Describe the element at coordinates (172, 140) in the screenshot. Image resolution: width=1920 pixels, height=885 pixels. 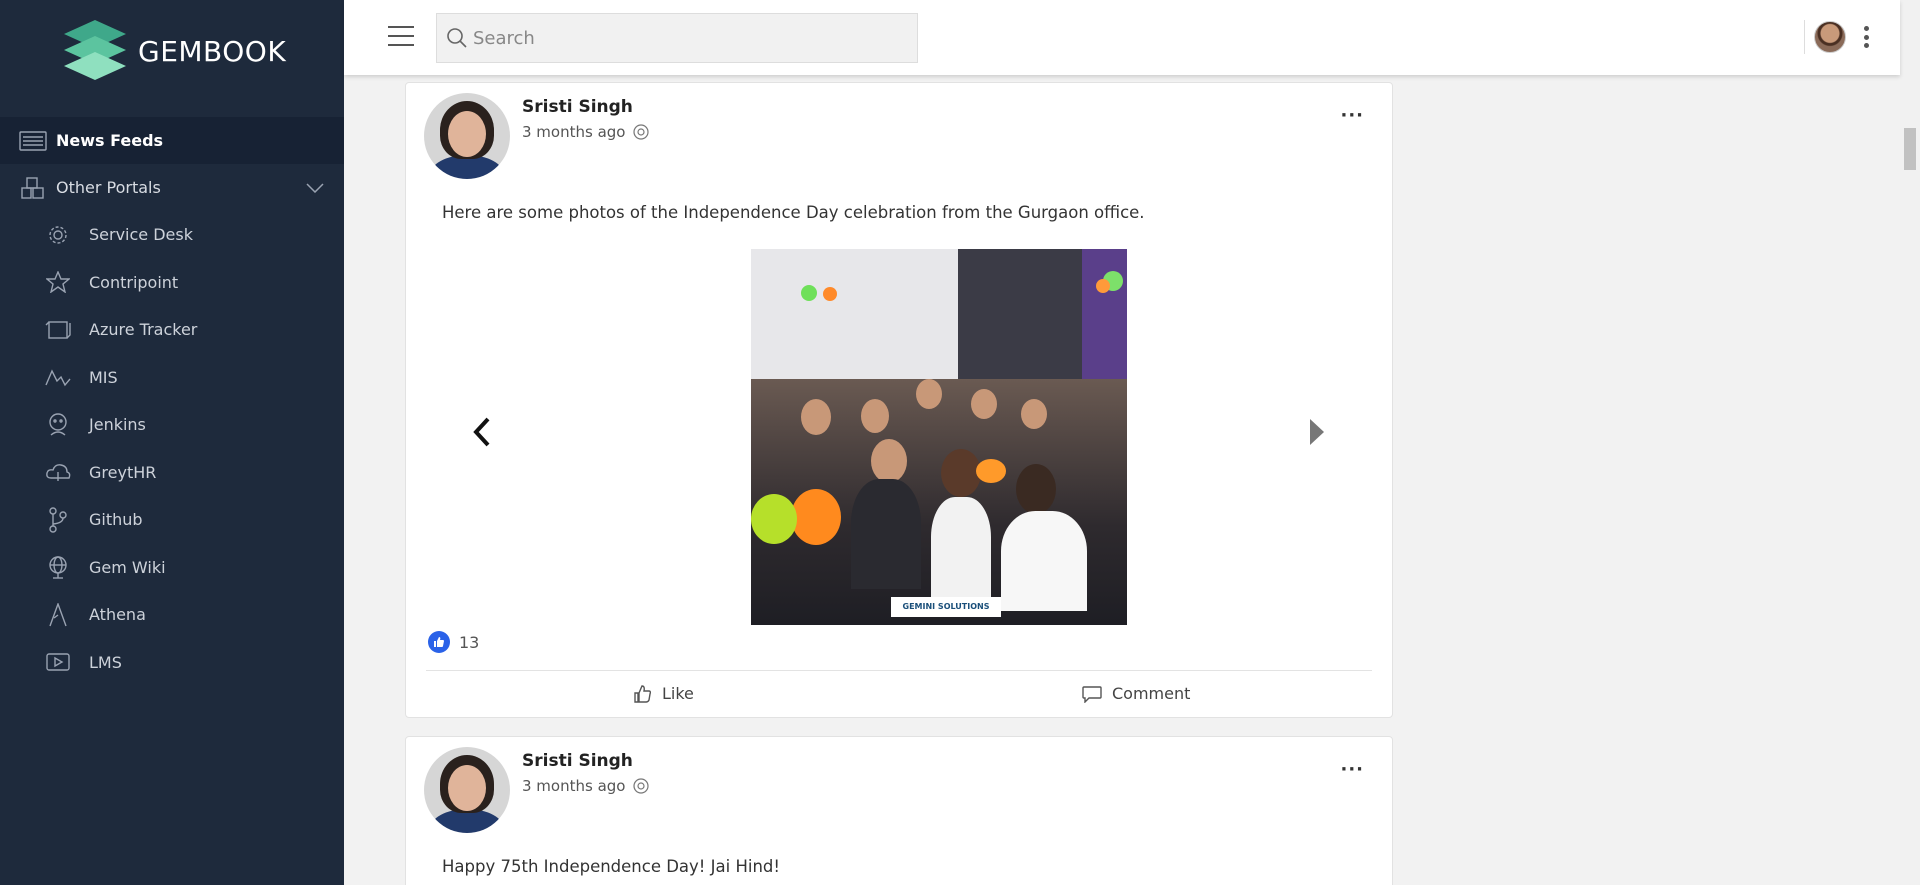
I see `sidebar-item-news-feeds: News Feeds` at that location.